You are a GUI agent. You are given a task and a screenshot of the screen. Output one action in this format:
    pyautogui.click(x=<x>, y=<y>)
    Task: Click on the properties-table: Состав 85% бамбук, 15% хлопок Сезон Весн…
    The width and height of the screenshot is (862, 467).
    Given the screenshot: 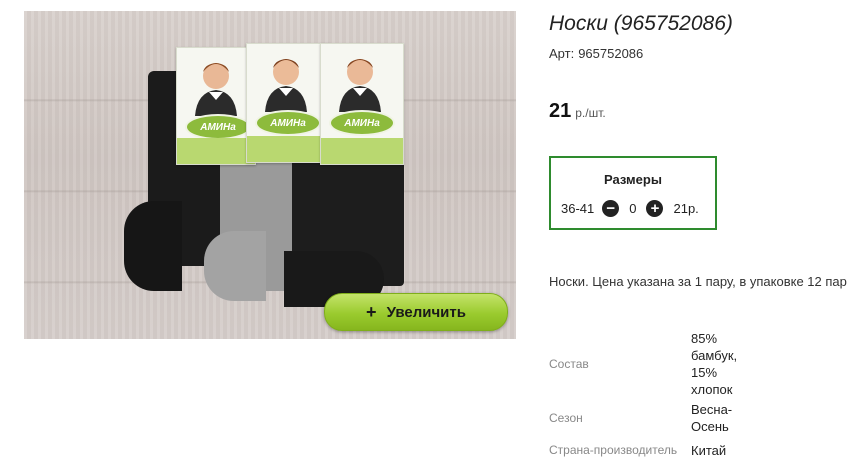 What is the action you would take?
    pyautogui.click(x=650, y=396)
    